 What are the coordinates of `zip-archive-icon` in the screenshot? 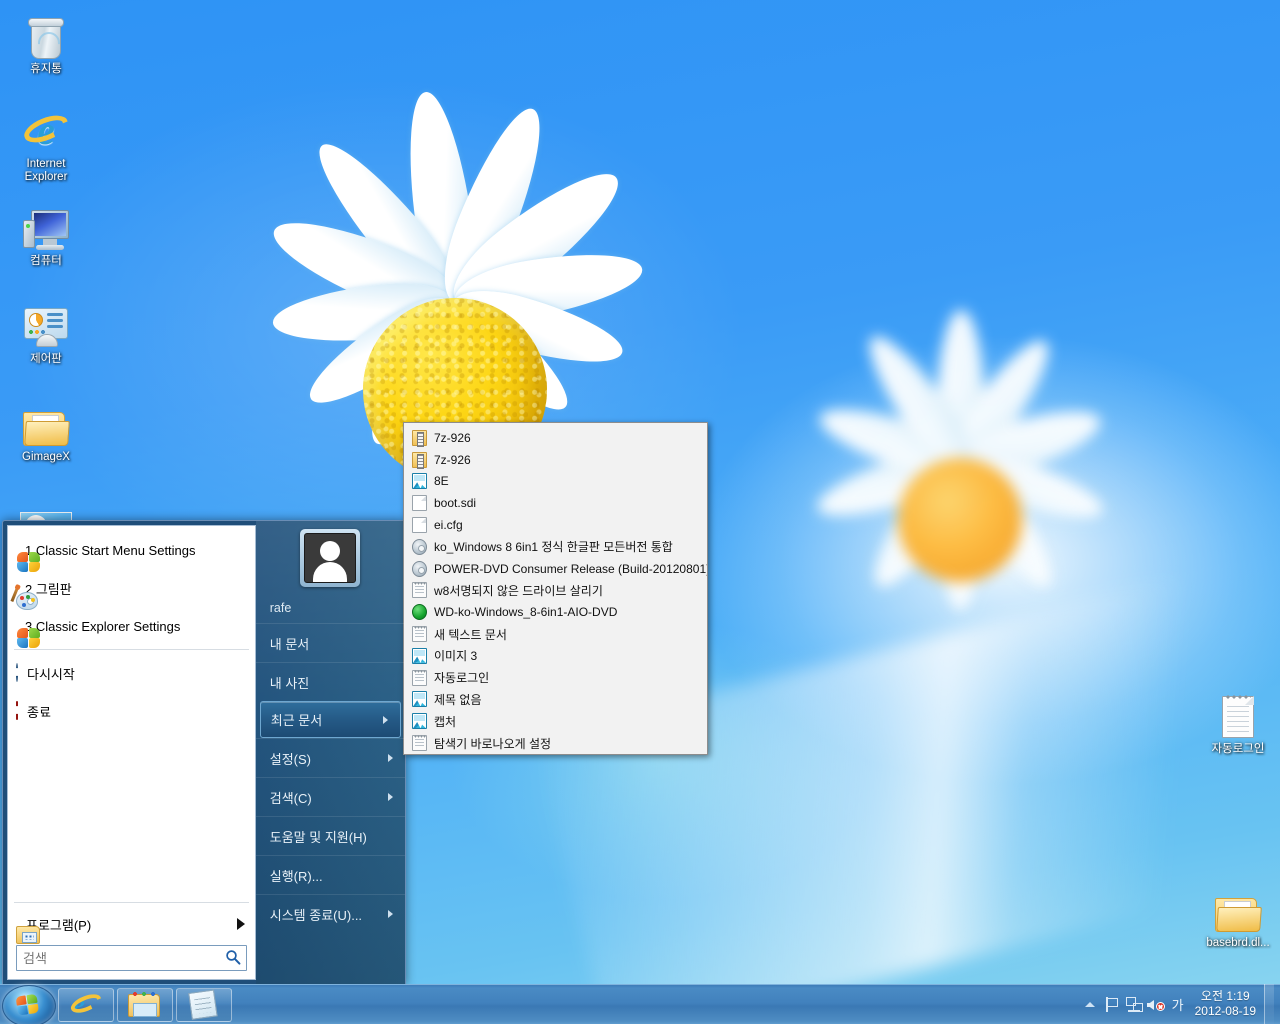 It's located at (419, 460).